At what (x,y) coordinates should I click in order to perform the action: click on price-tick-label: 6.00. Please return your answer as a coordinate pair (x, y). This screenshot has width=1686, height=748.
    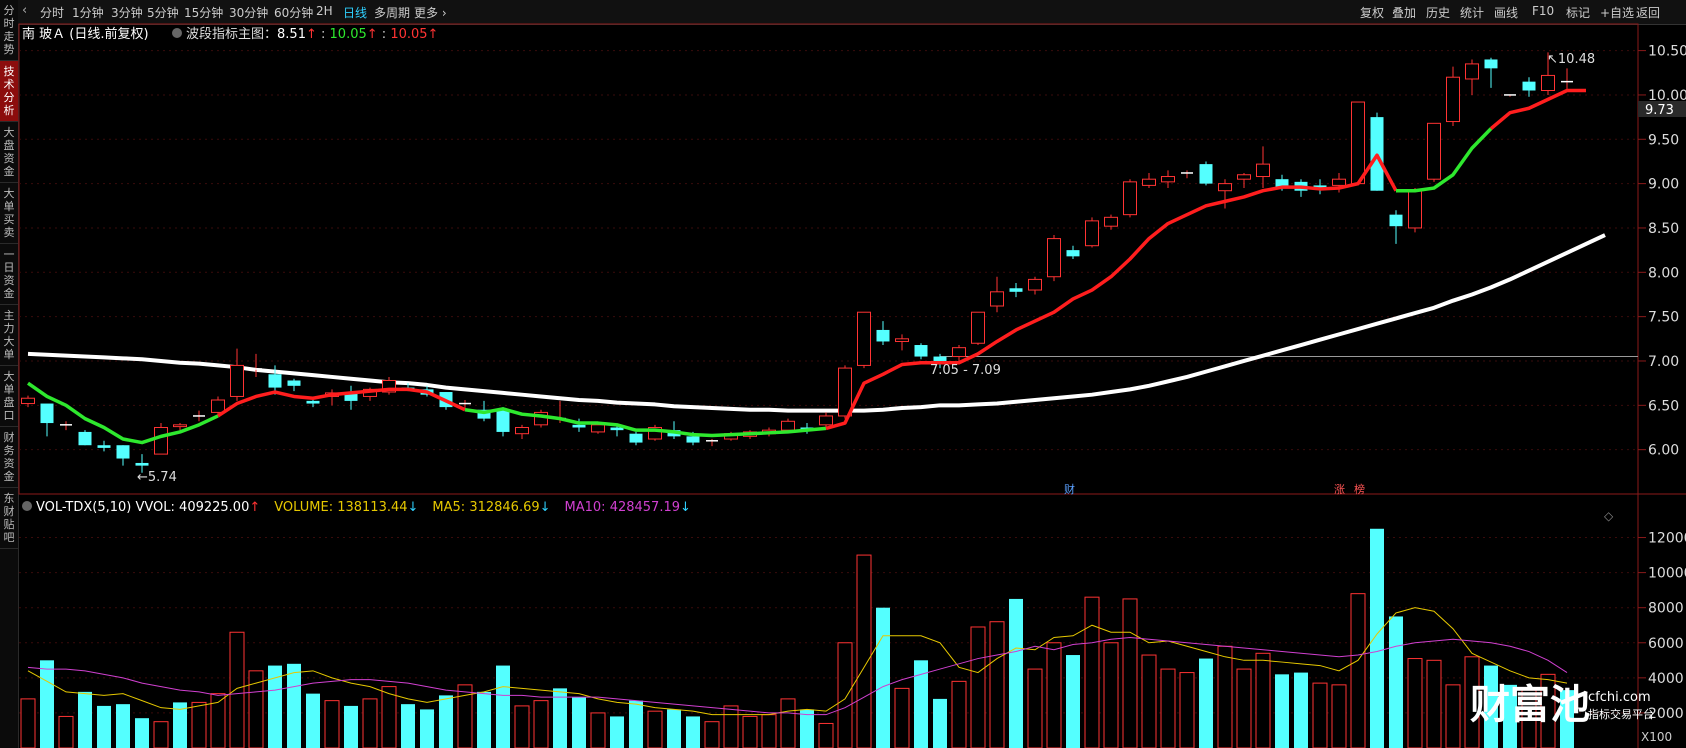
    Looking at the image, I should click on (1663, 451).